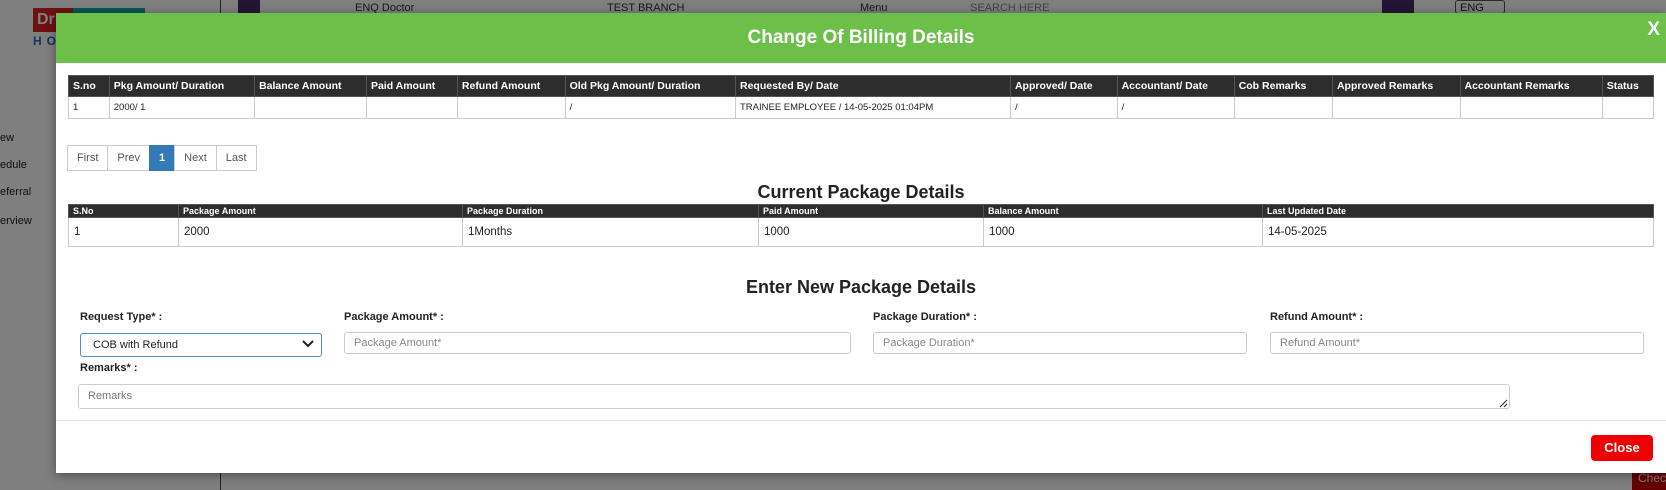 This screenshot has width=1666, height=490. What do you see at coordinates (236, 158) in the screenshot?
I see `pager-last: Last` at bounding box center [236, 158].